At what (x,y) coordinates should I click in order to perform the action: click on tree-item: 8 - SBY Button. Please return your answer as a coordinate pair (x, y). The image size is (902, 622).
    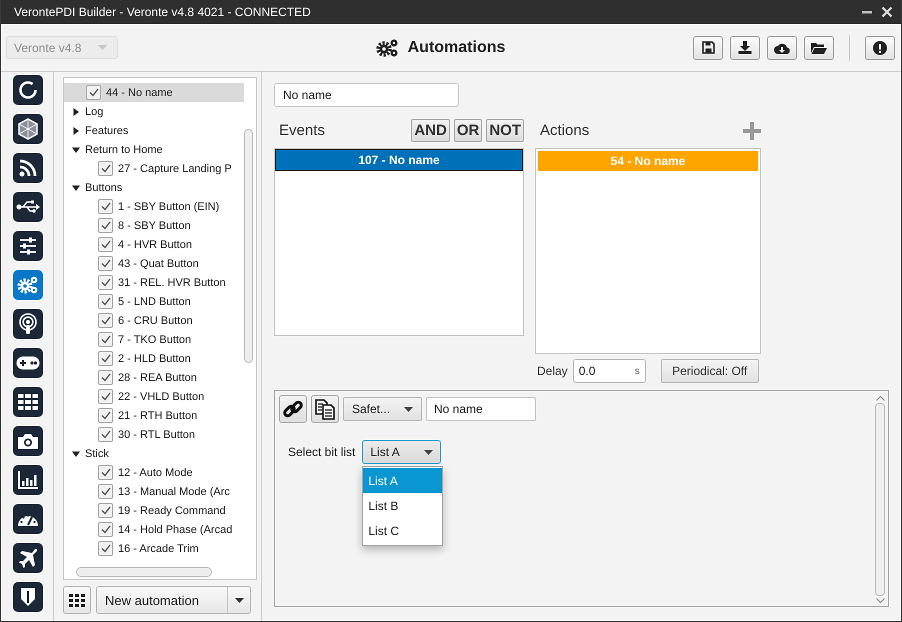
    Looking at the image, I should click on (154, 225).